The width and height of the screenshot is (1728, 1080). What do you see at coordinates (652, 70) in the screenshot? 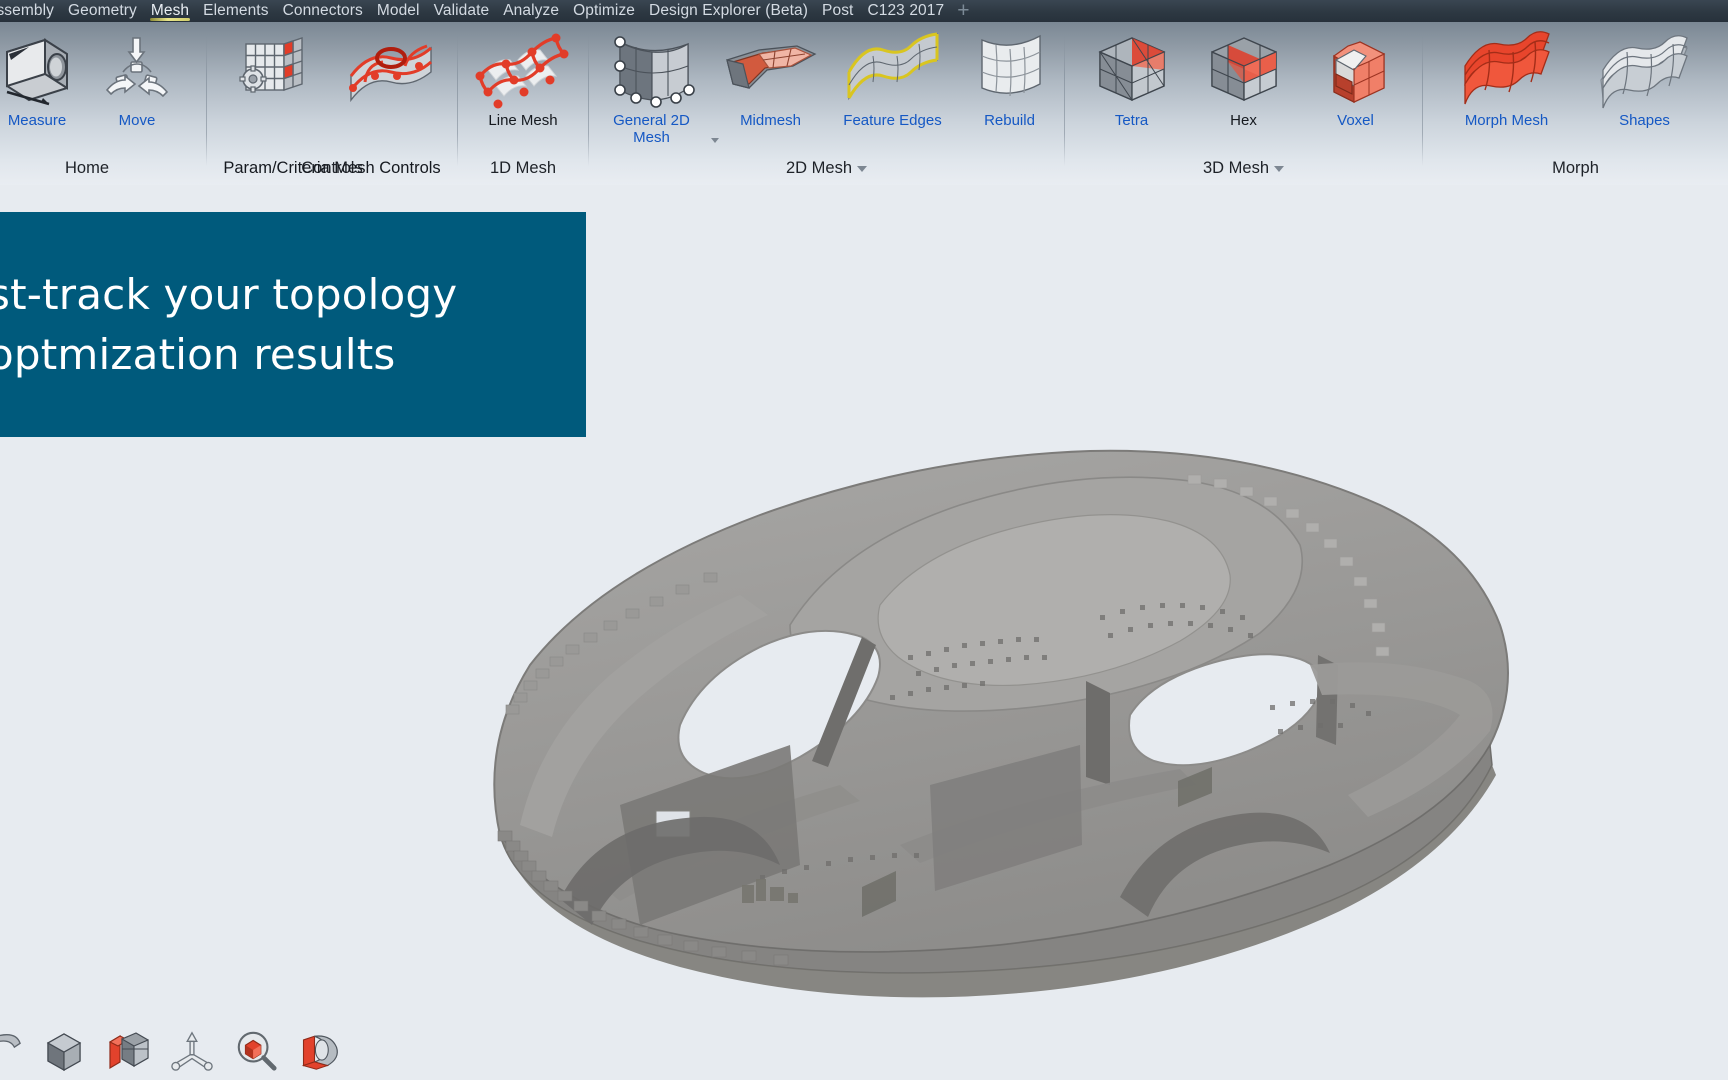
I see `general-2d-mesh-icon` at bounding box center [652, 70].